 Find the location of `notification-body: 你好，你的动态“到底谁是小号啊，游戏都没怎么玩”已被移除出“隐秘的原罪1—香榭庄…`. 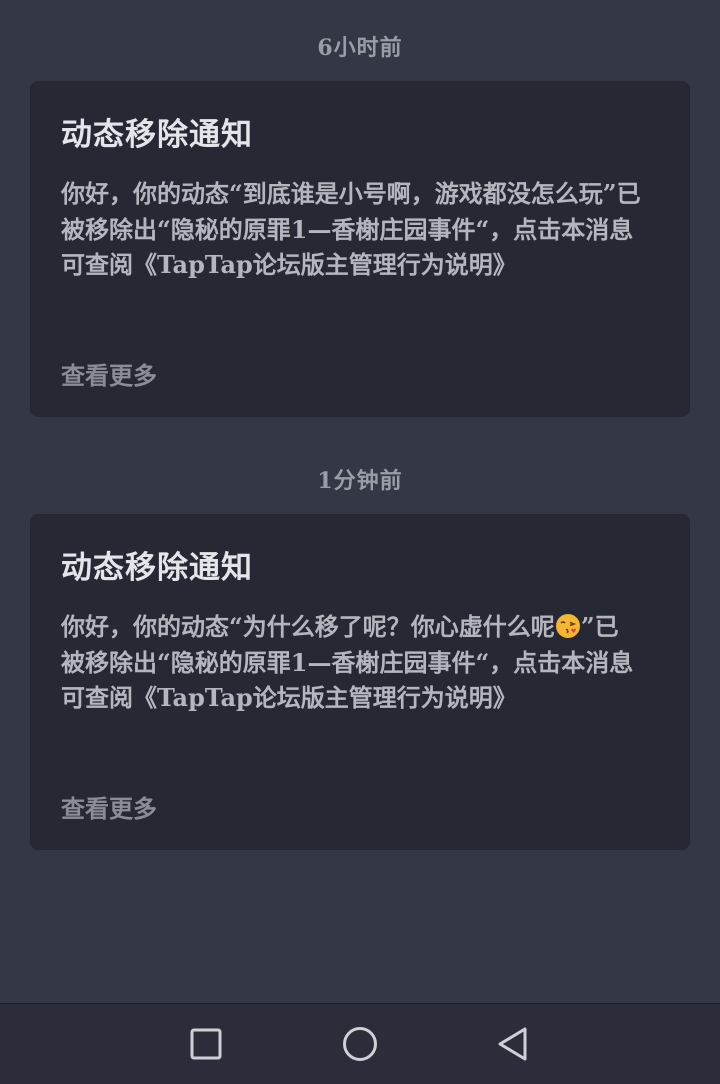

notification-body: 你好，你的动态“到底谁是小号啊，游戏都没怎么玩”已被移除出“隐秘的原罪1—香榭庄… is located at coordinates (351, 229).